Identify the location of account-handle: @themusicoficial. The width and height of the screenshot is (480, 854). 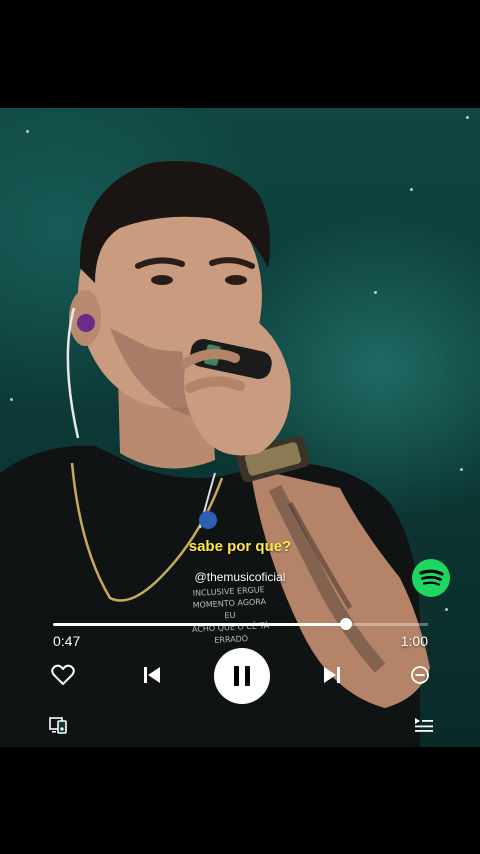
(240, 577).